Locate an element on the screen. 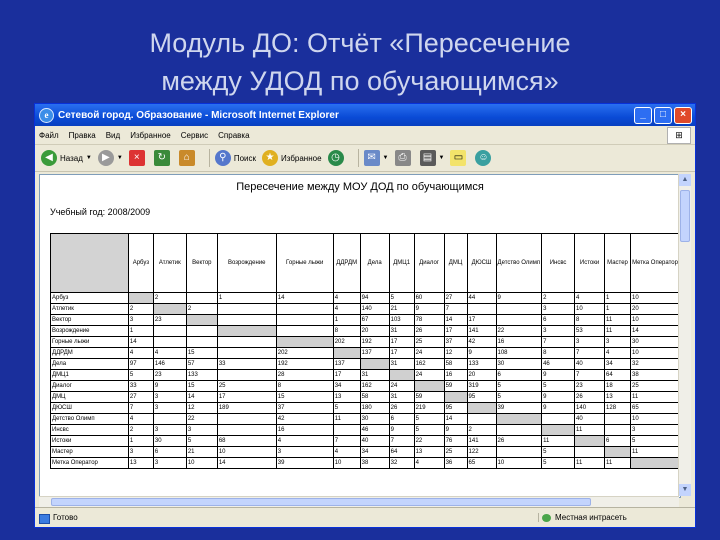 Image resolution: width=720 pixels, height=540 pixels. menu-favorites: Избранное is located at coordinates (150, 135).